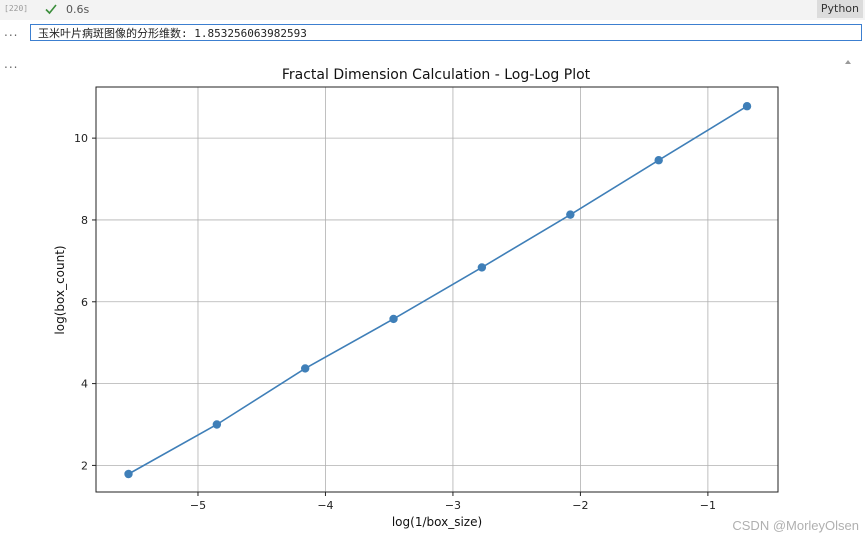  Describe the element at coordinates (84, 384) in the screenshot. I see `y-tick-label: 4` at that location.